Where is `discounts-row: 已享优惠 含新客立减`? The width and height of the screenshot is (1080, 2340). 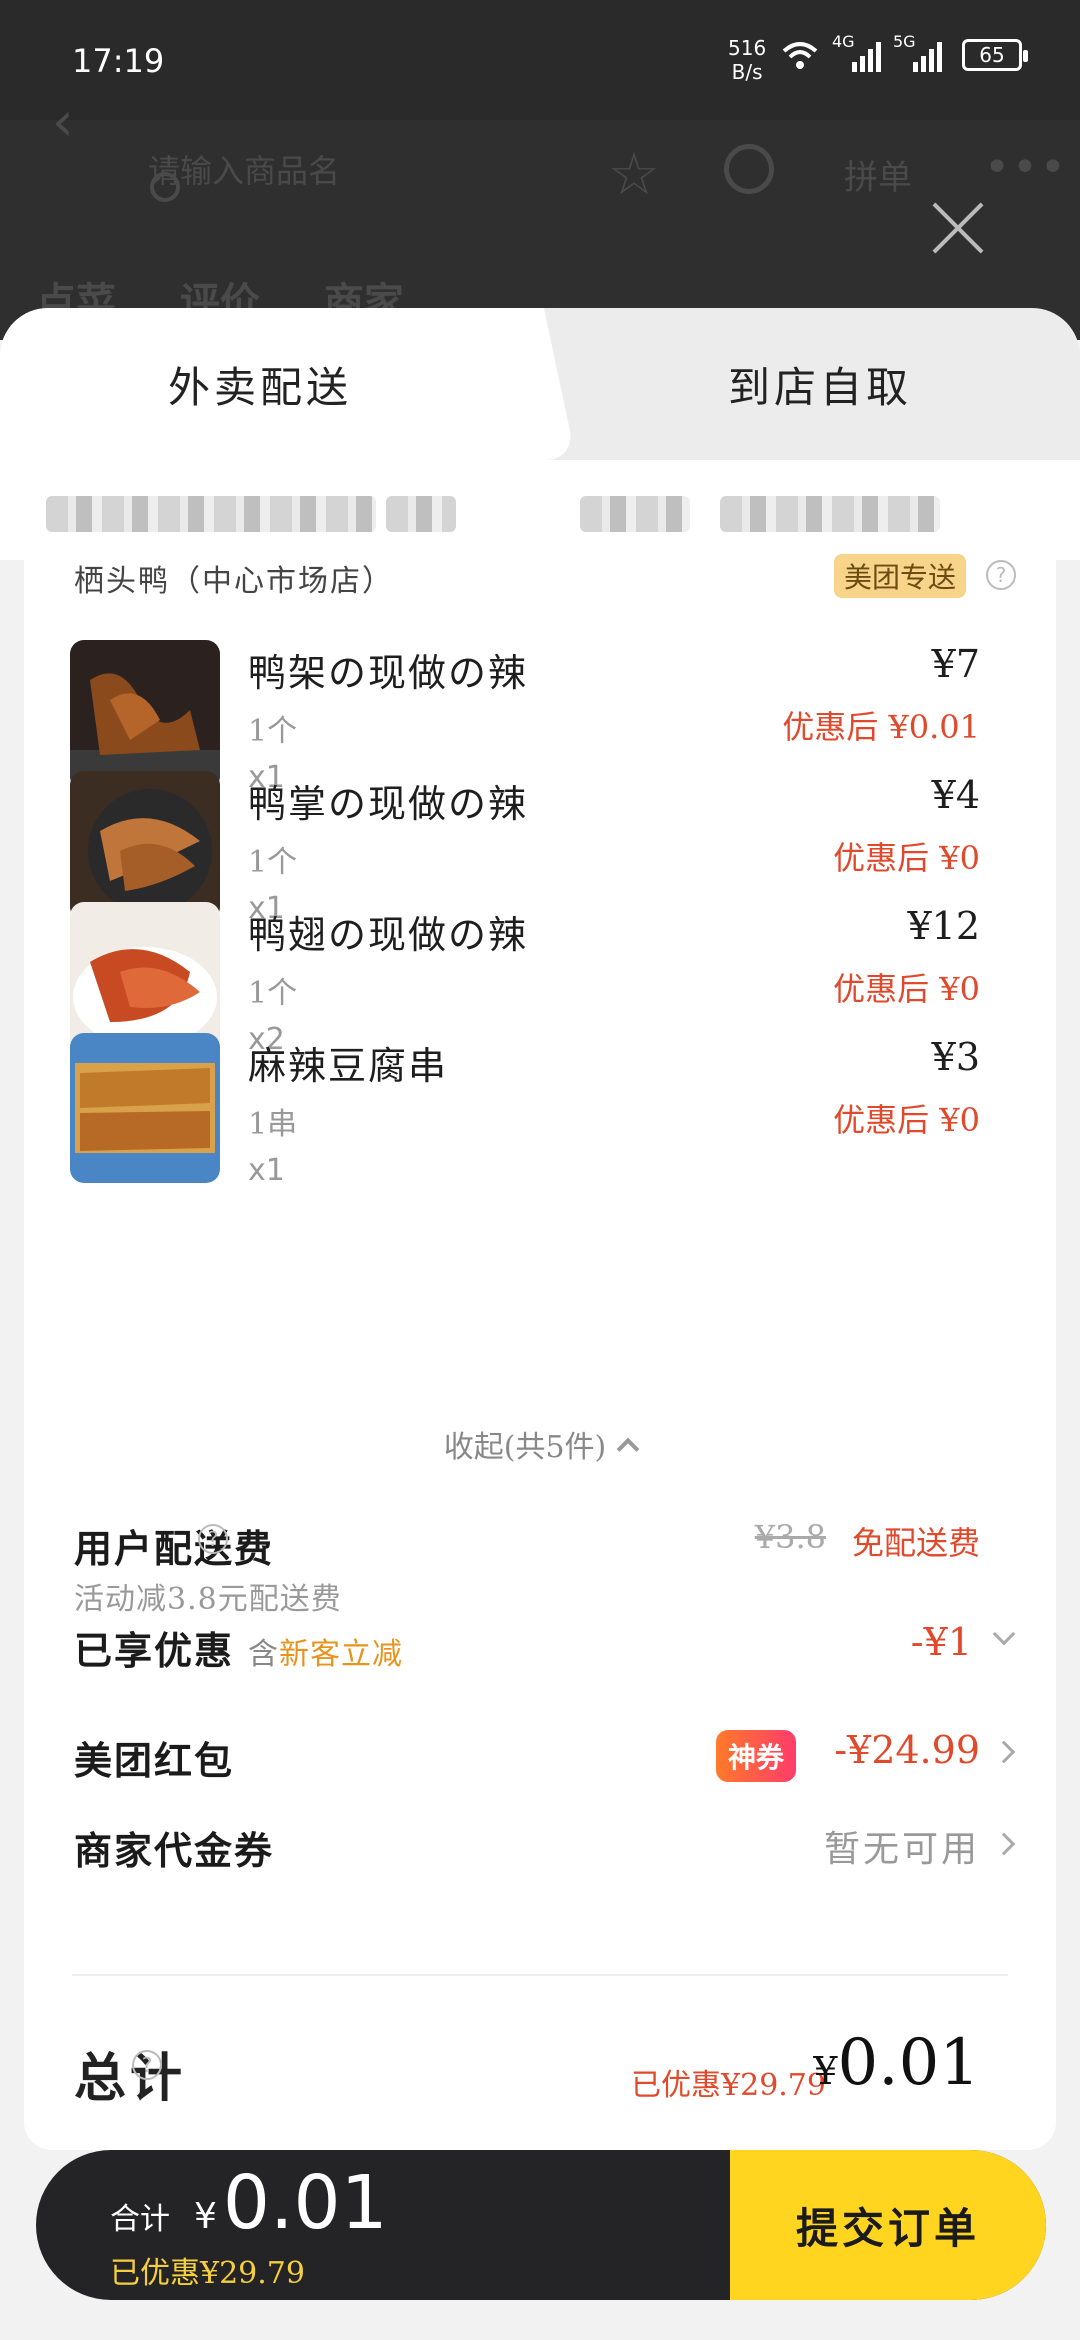 discounts-row: 已享优惠 含新客立减 is located at coordinates (238, 1647).